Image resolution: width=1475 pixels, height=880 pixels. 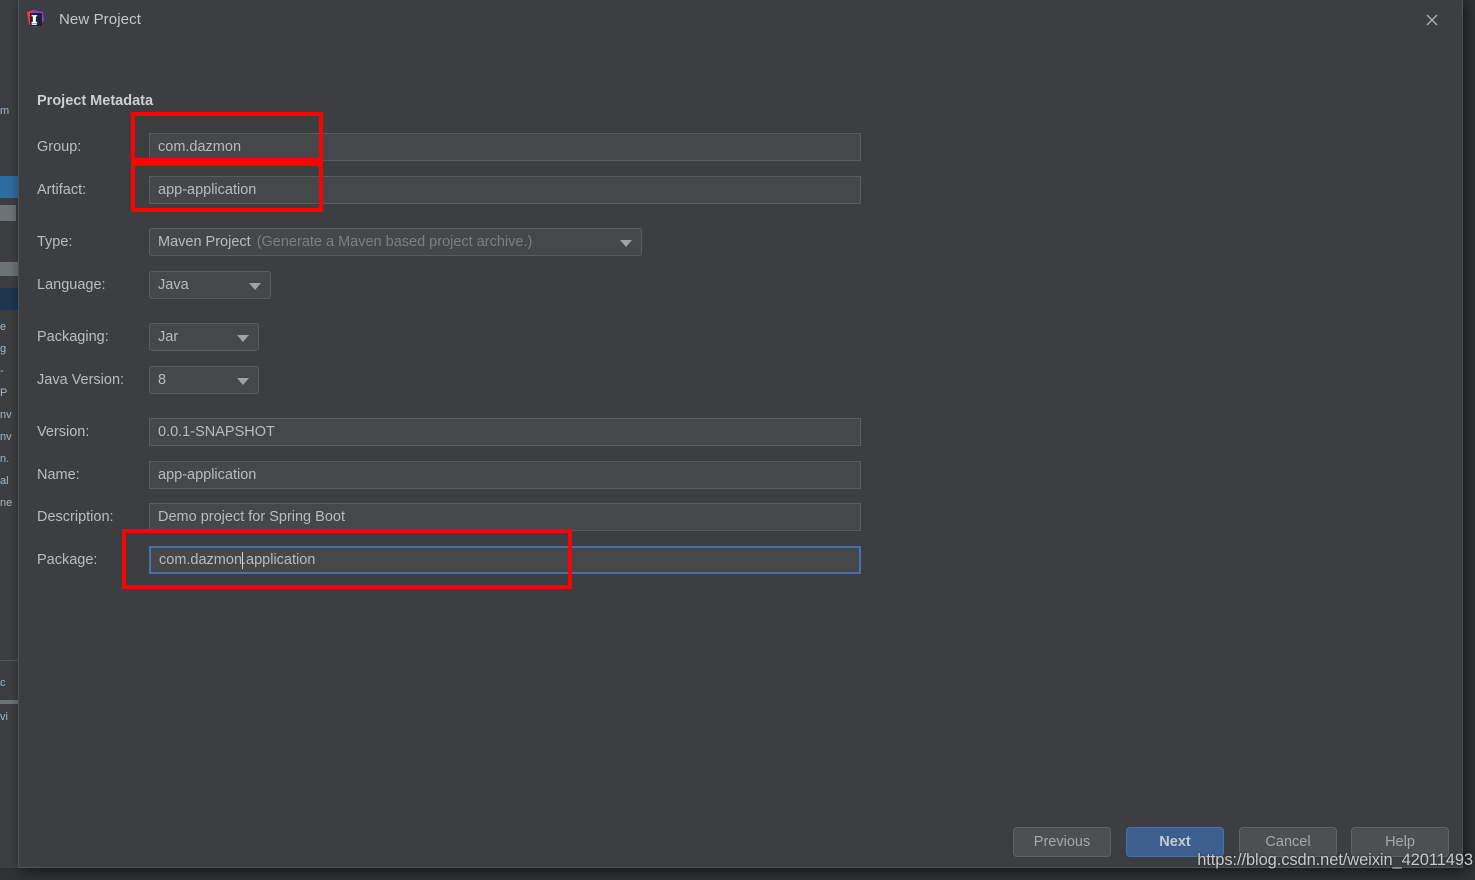 I want to click on previous-button: Previous, so click(x=1062, y=842).